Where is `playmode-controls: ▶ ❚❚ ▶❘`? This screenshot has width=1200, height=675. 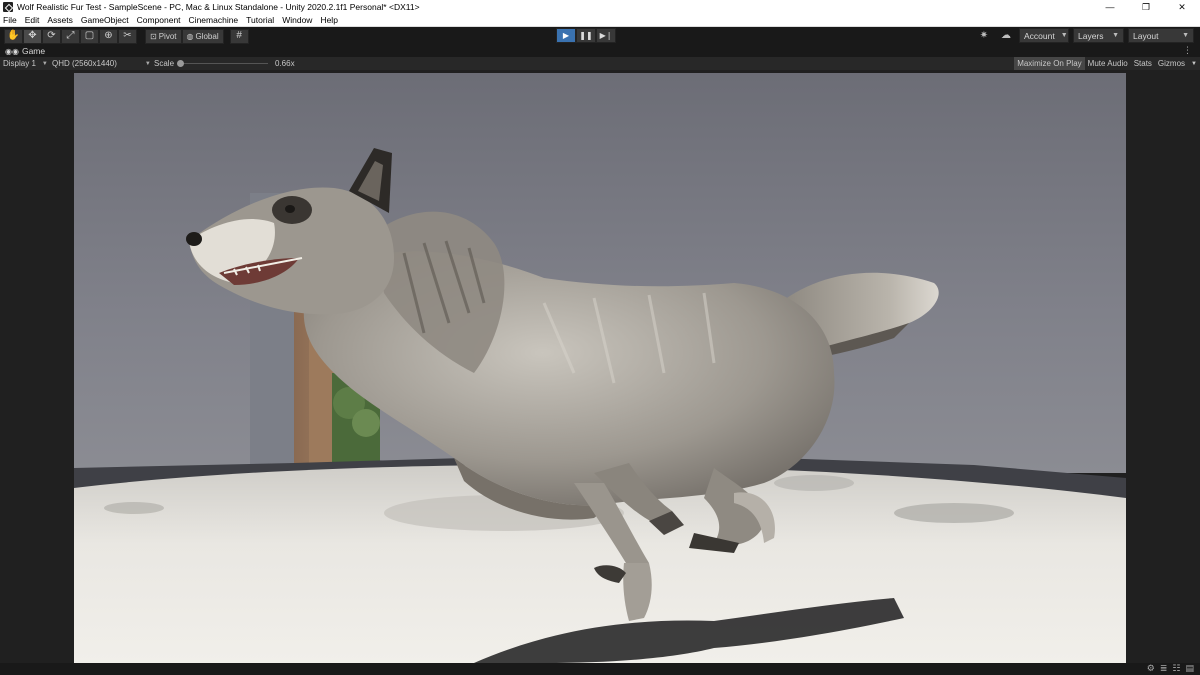
playmode-controls: ▶ ❚❚ ▶❘ is located at coordinates (586, 35).